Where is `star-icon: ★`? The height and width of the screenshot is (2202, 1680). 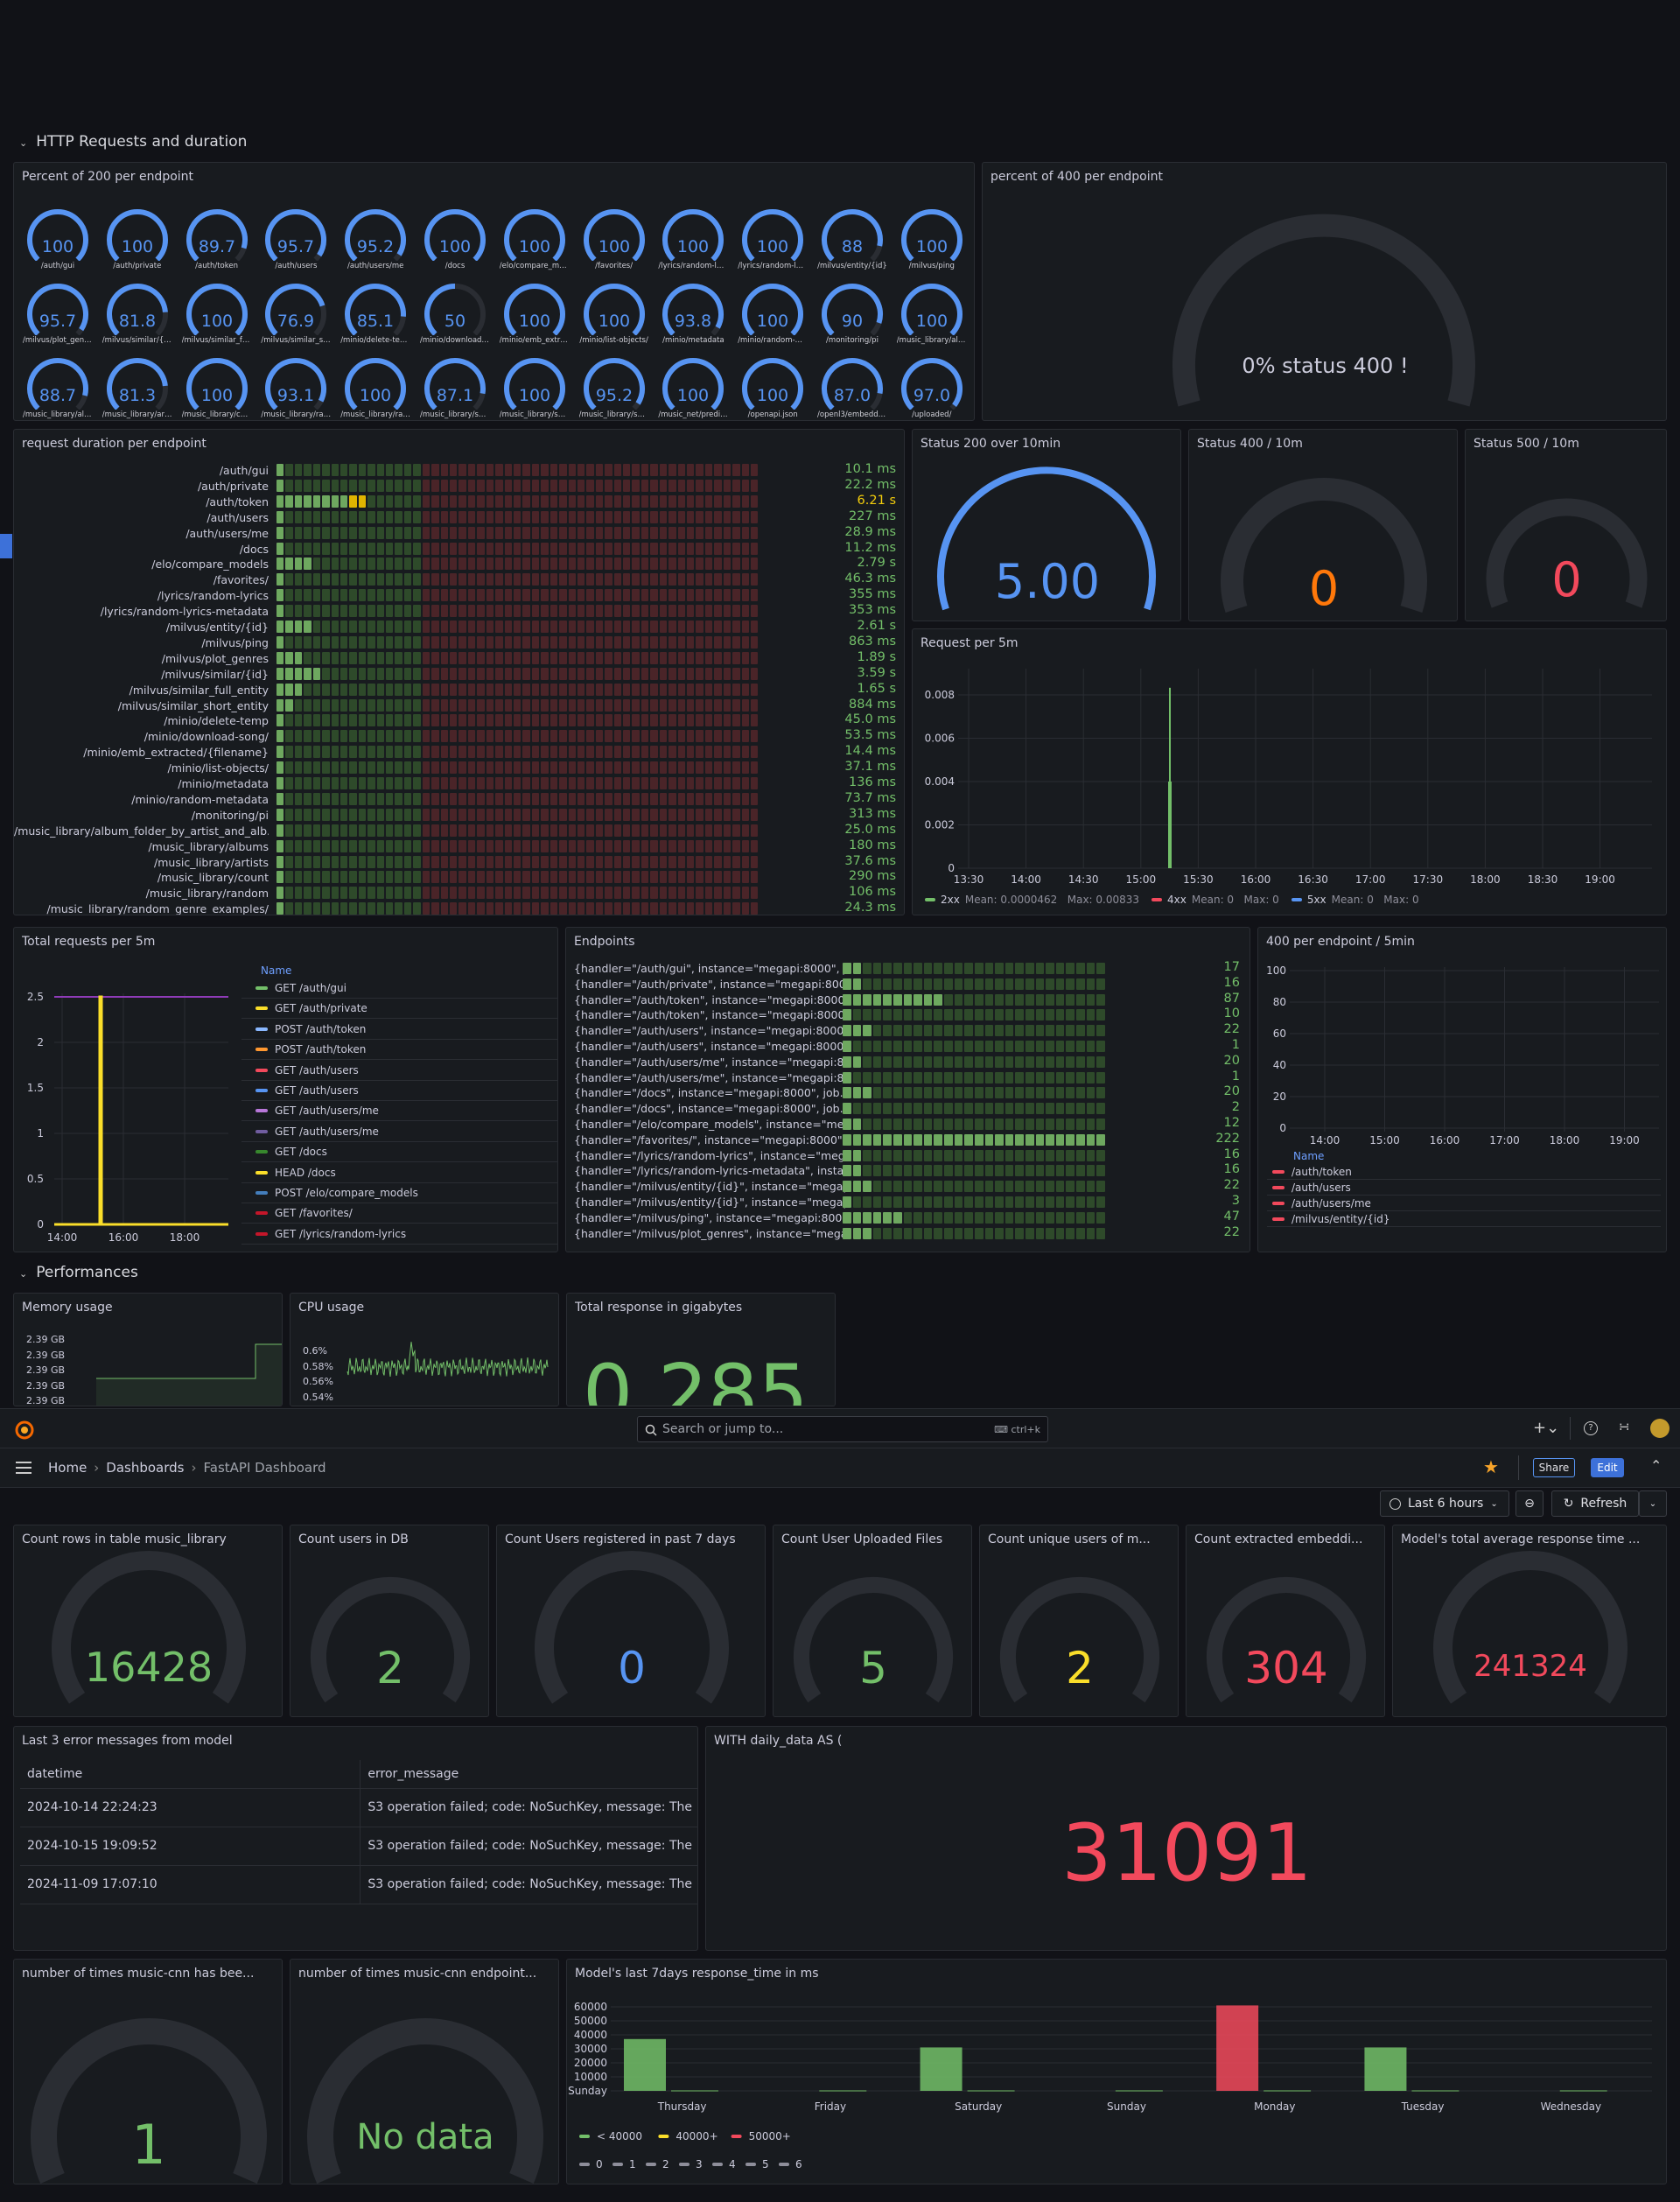
star-icon: ★ is located at coordinates (1491, 1467).